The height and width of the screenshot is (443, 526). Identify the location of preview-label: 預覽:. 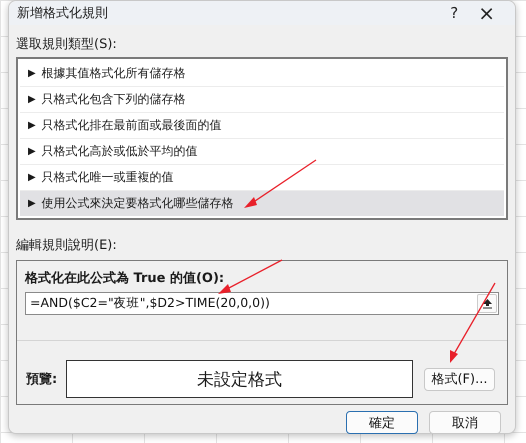
(42, 379).